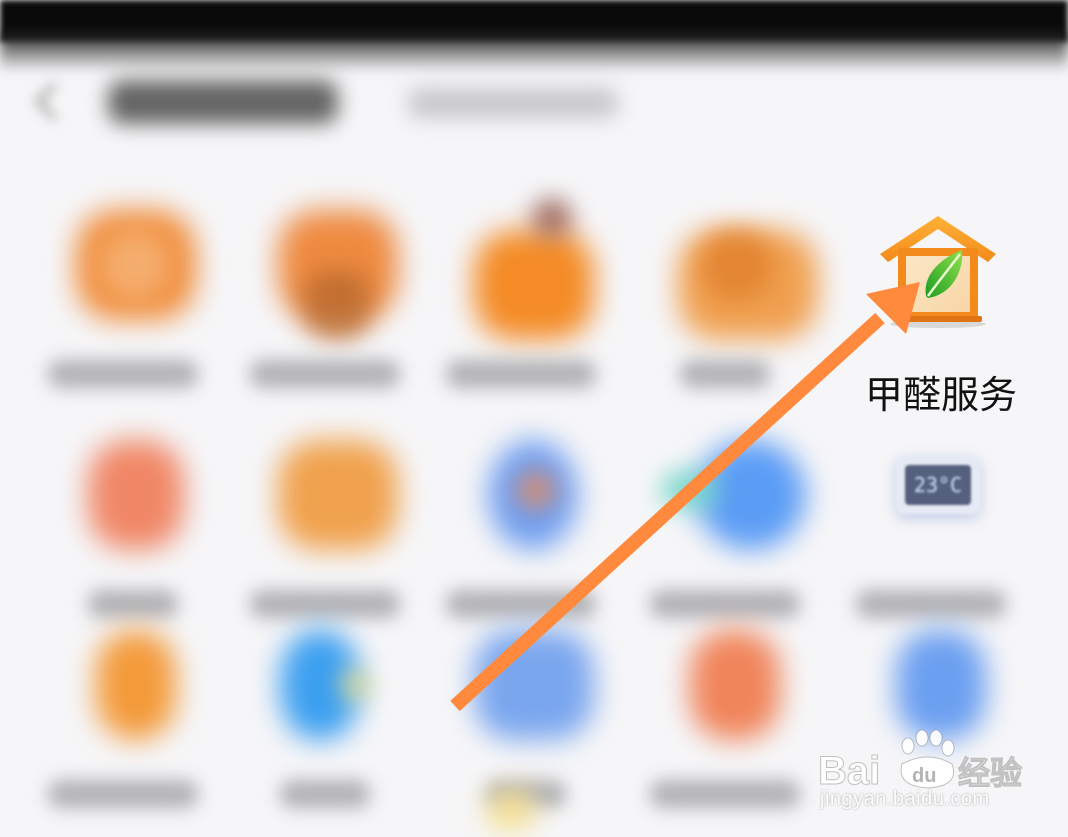 The width and height of the screenshot is (1068, 837). Describe the element at coordinates (53, 101) in the screenshot. I see `back-arrow-icon` at that location.